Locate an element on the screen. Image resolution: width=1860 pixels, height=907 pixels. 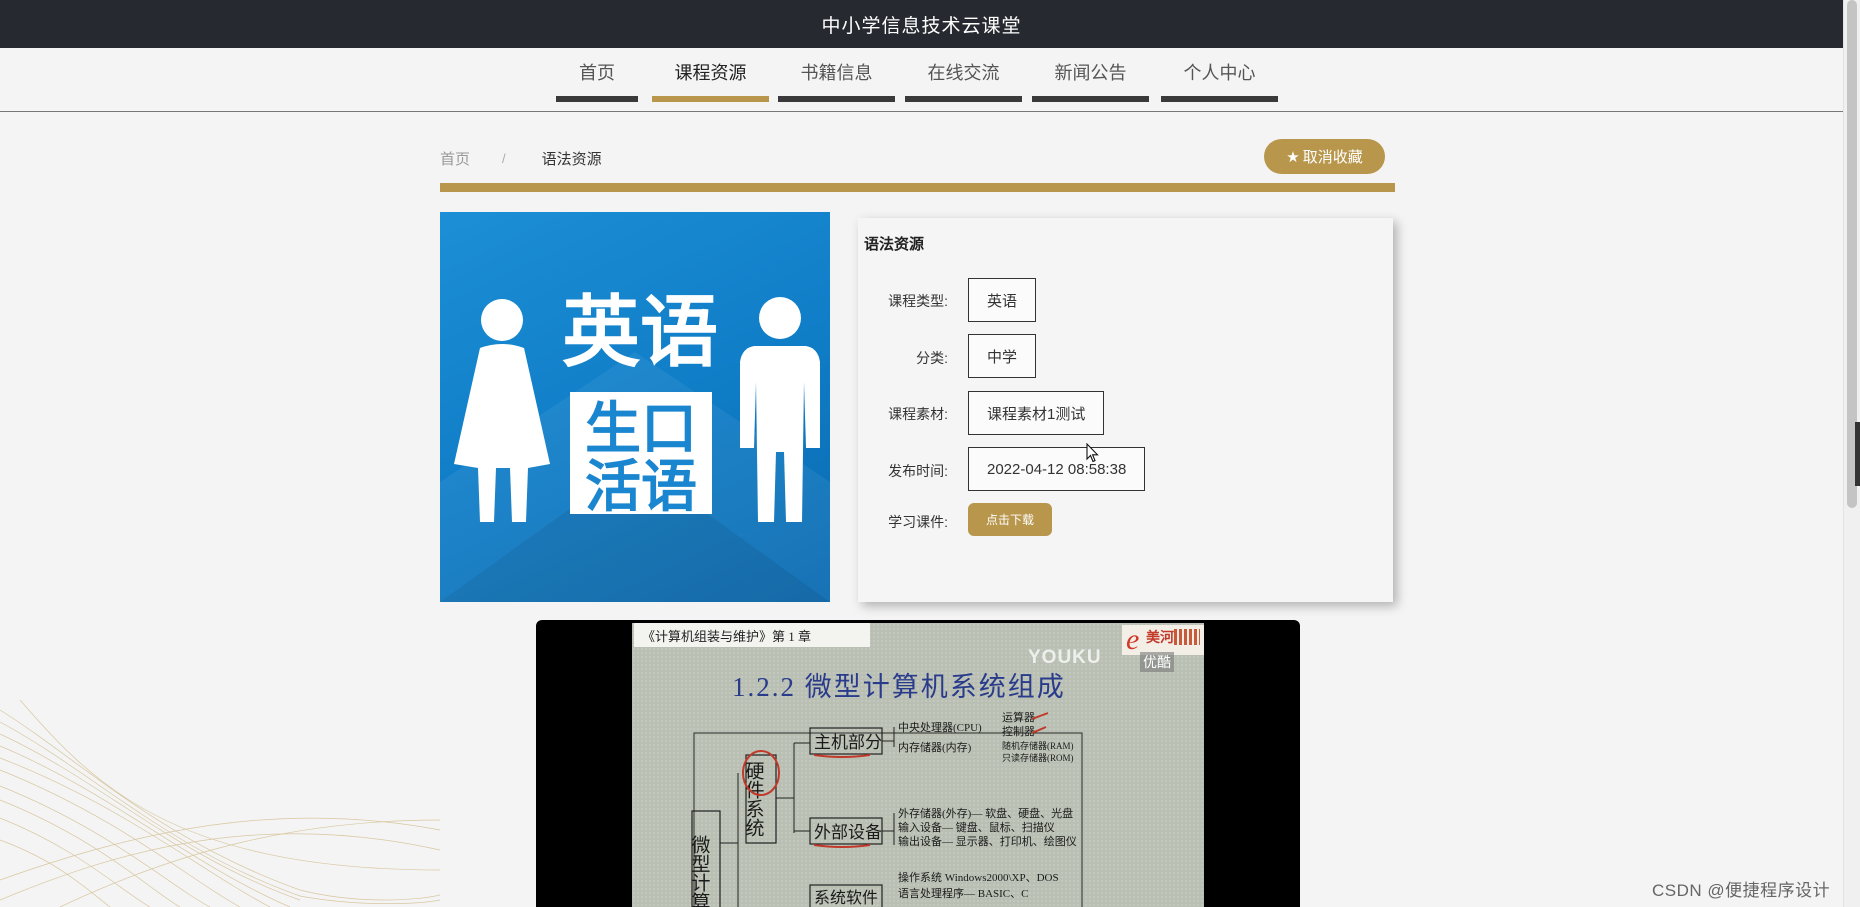
diagram-cpu: 中央处理器(CPU) is located at coordinates (940, 727).